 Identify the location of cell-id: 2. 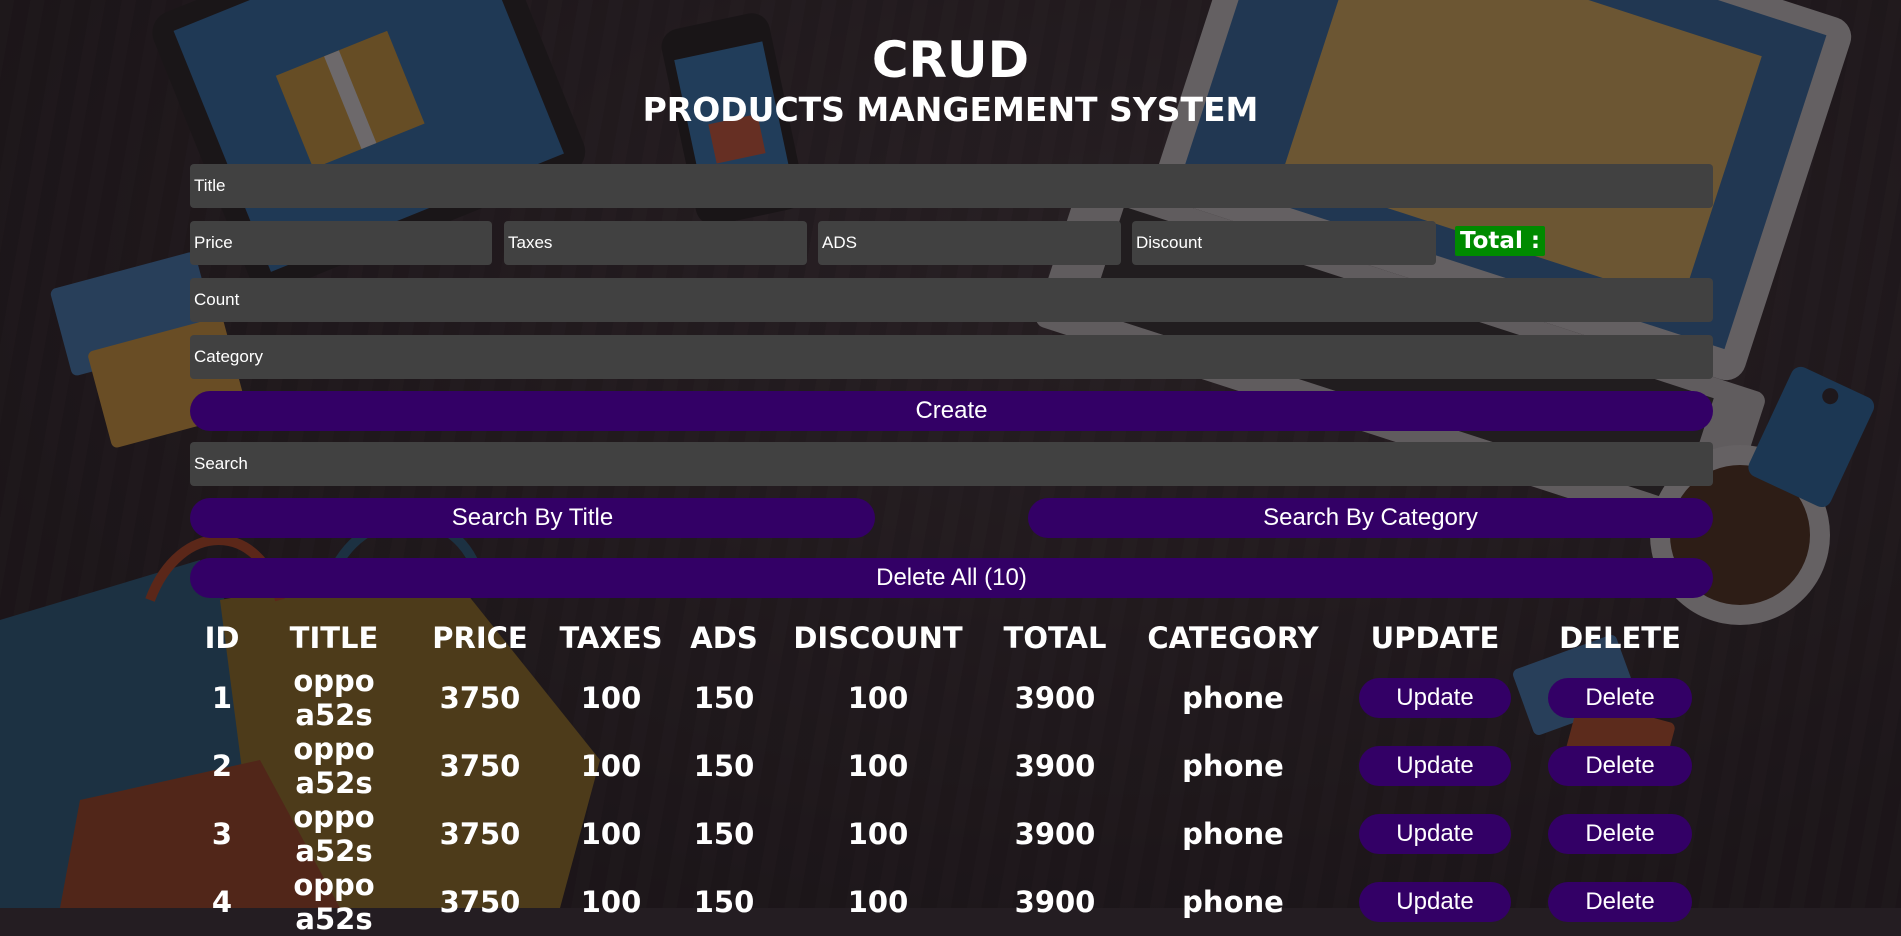
(222, 766).